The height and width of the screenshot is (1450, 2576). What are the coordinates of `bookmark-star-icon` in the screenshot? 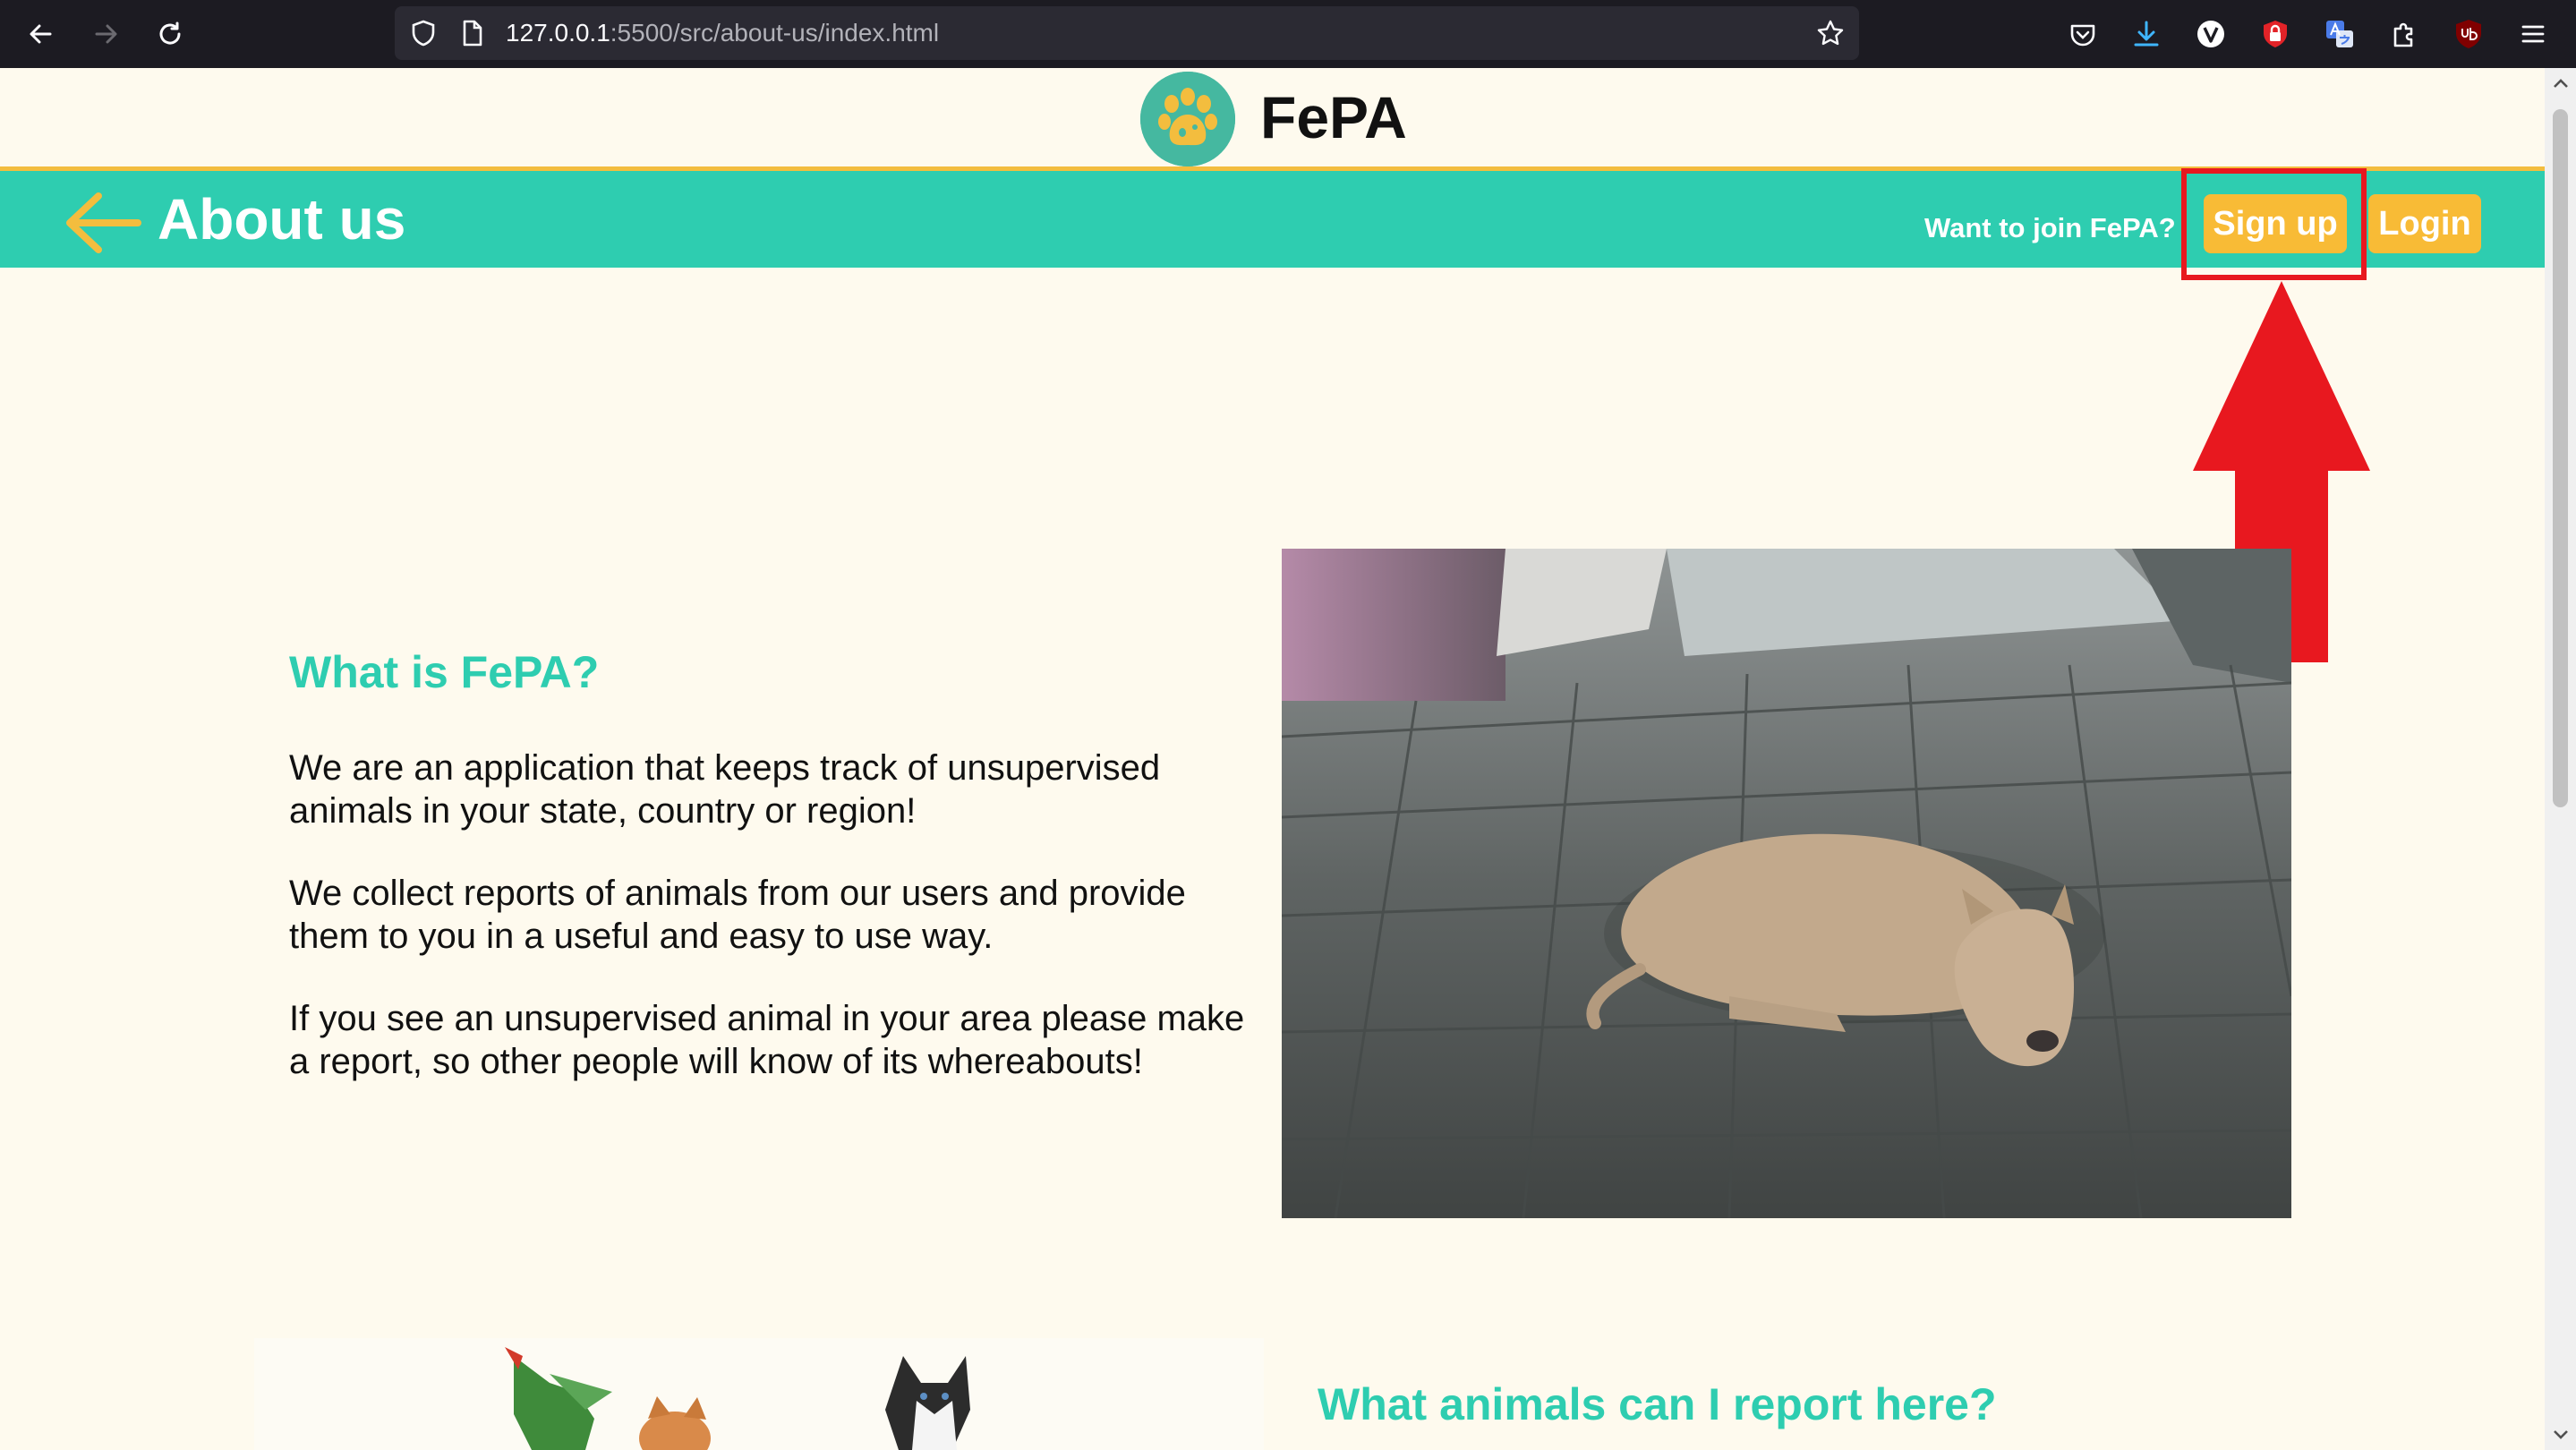 It's located at (1830, 33).